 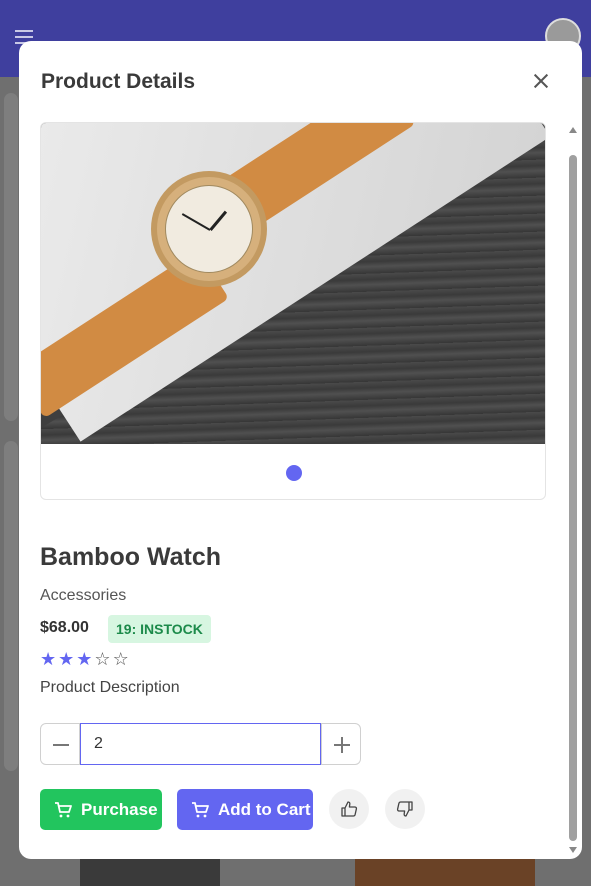 I want to click on thumbs-down-icon, so click(x=404, y=809).